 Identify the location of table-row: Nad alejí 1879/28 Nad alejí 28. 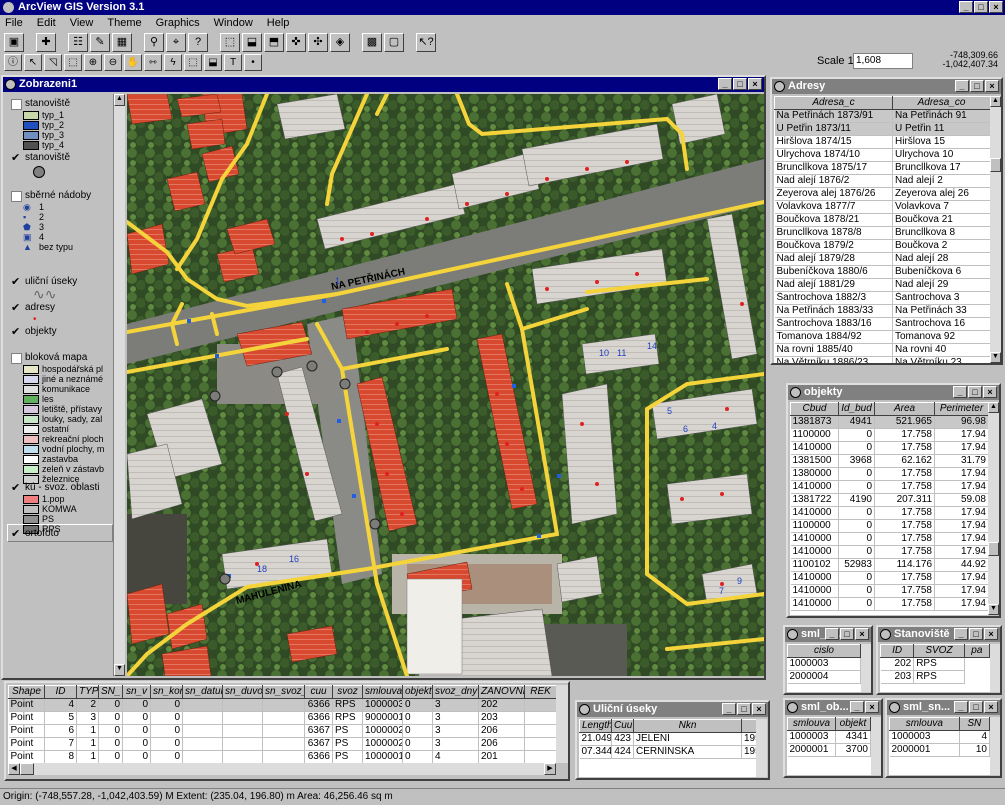
(882, 259).